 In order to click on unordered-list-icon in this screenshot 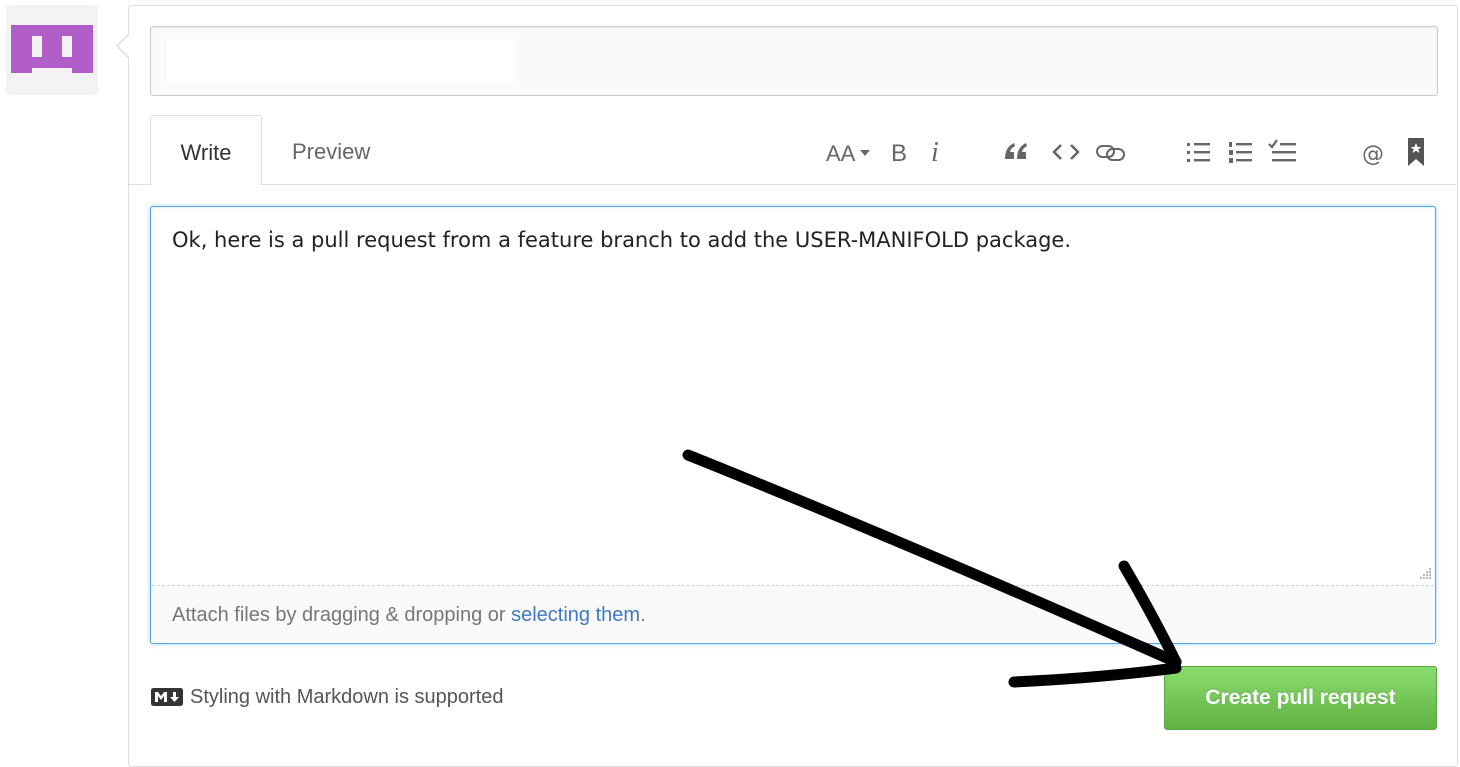, I will do `click(1199, 152)`.